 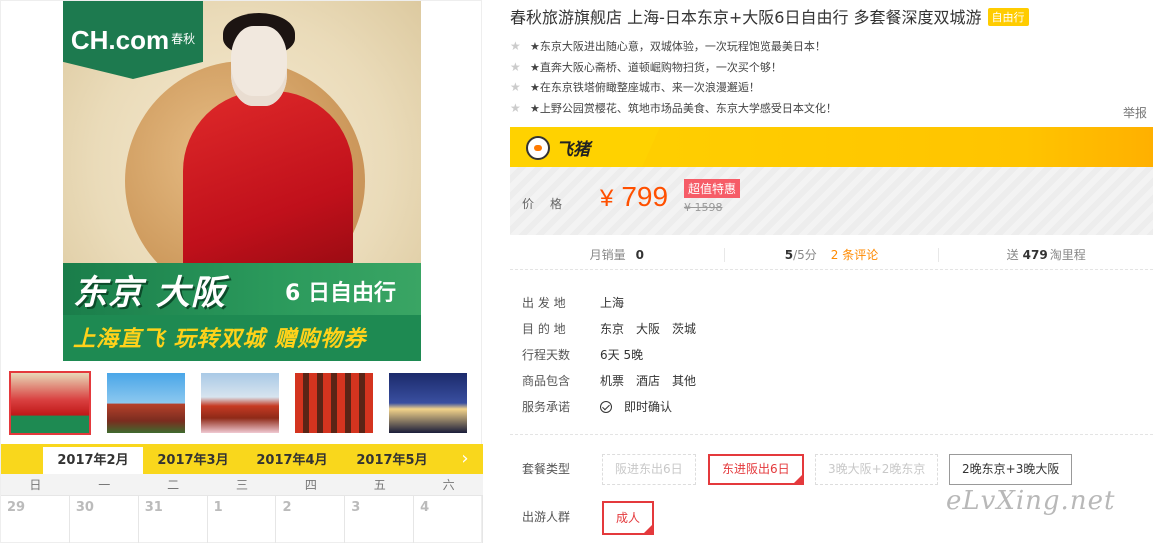 I want to click on destination-item: 东京, so click(x=612, y=328).